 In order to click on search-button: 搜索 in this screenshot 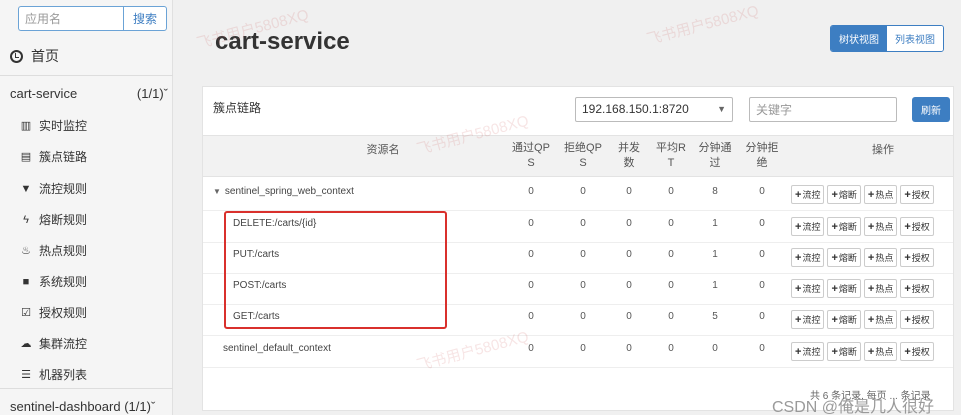, I will do `click(145, 18)`.